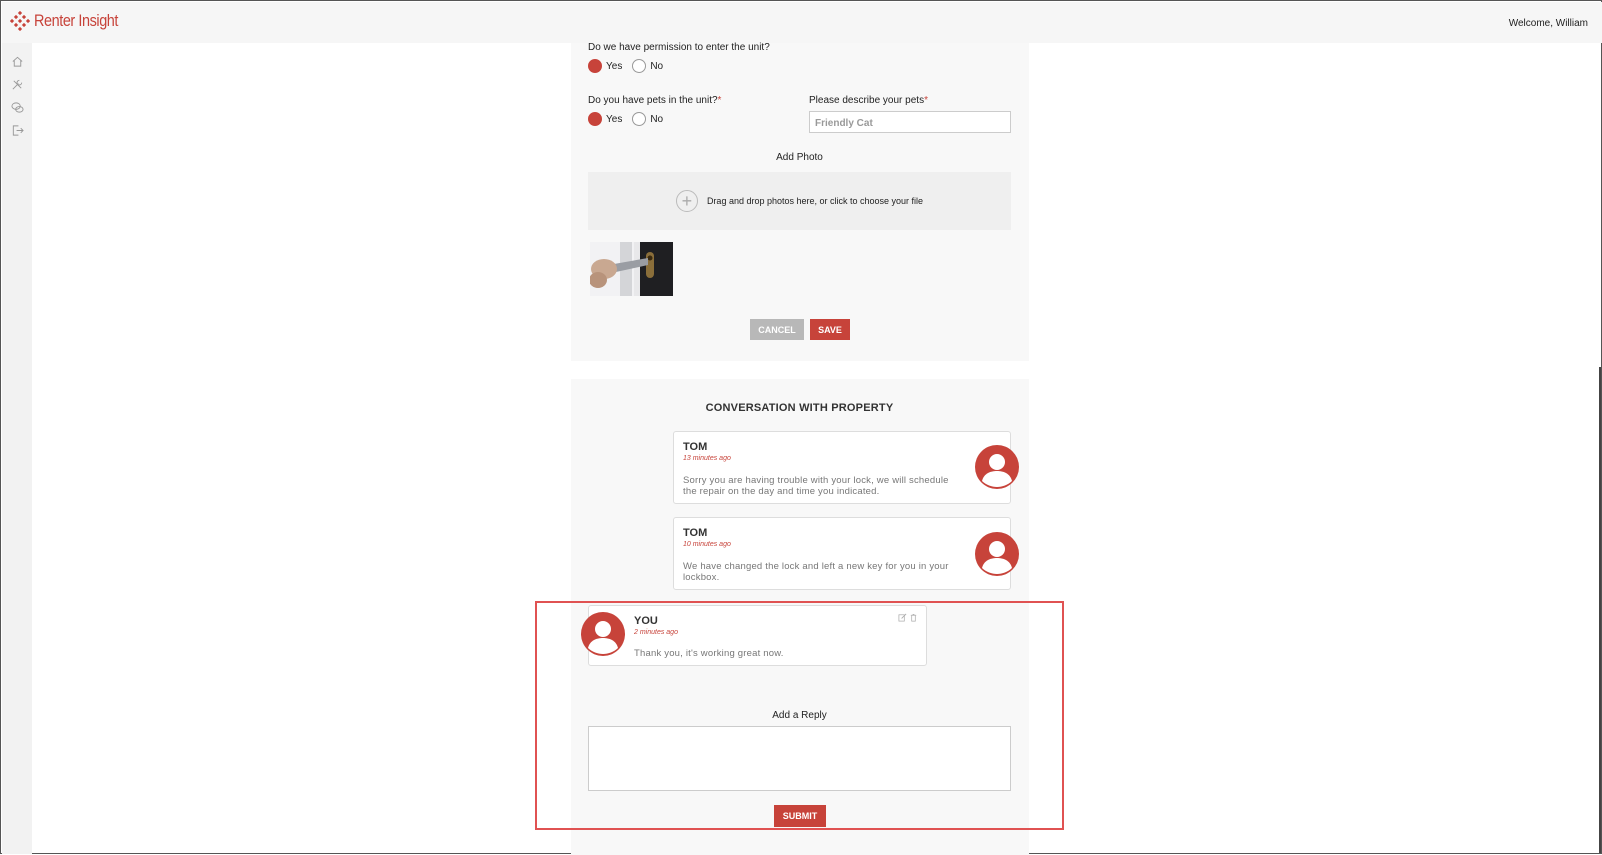  I want to click on chat-icon, so click(17, 107).